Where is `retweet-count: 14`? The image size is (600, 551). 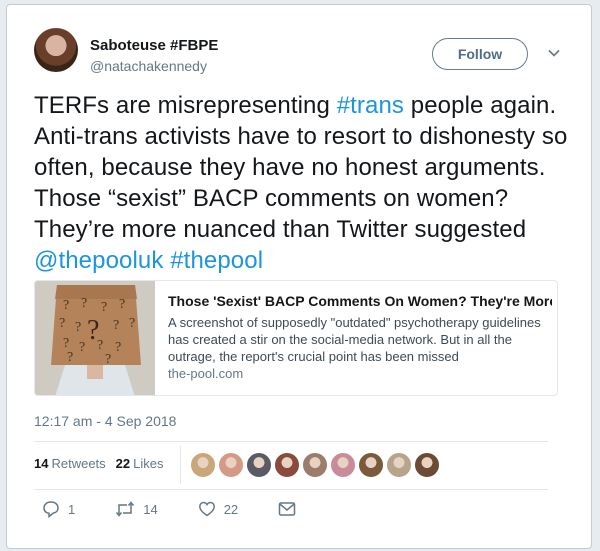
retweet-count: 14 is located at coordinates (150, 509).